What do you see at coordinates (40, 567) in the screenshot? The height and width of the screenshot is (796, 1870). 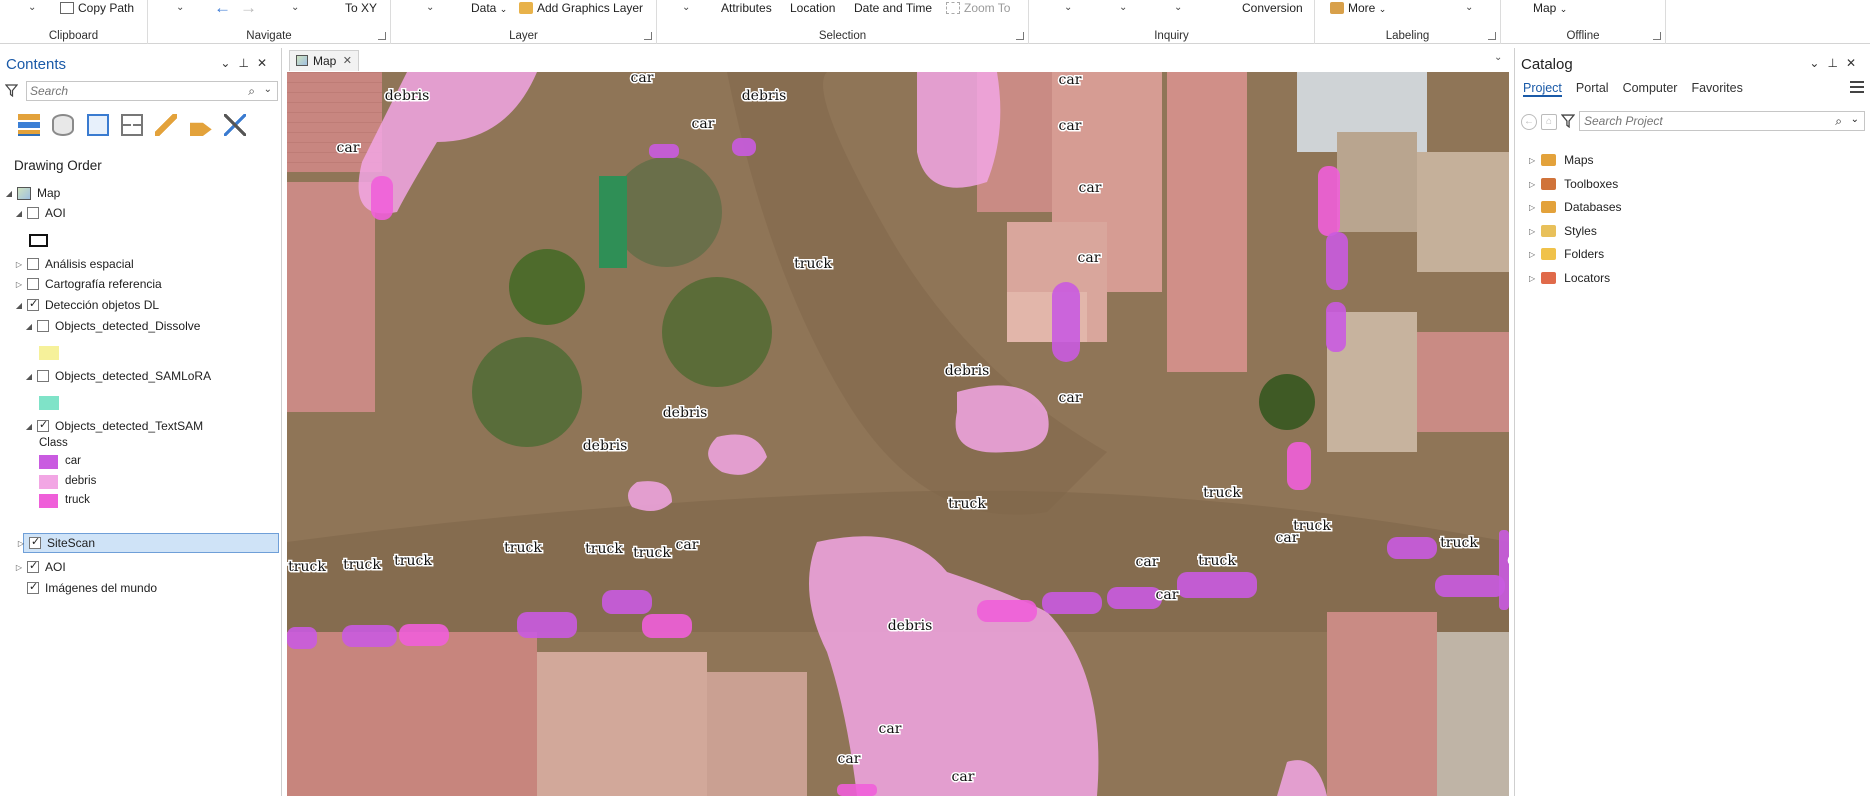 I see `layer-row-aoi-bottom: ▷ AOI` at bounding box center [40, 567].